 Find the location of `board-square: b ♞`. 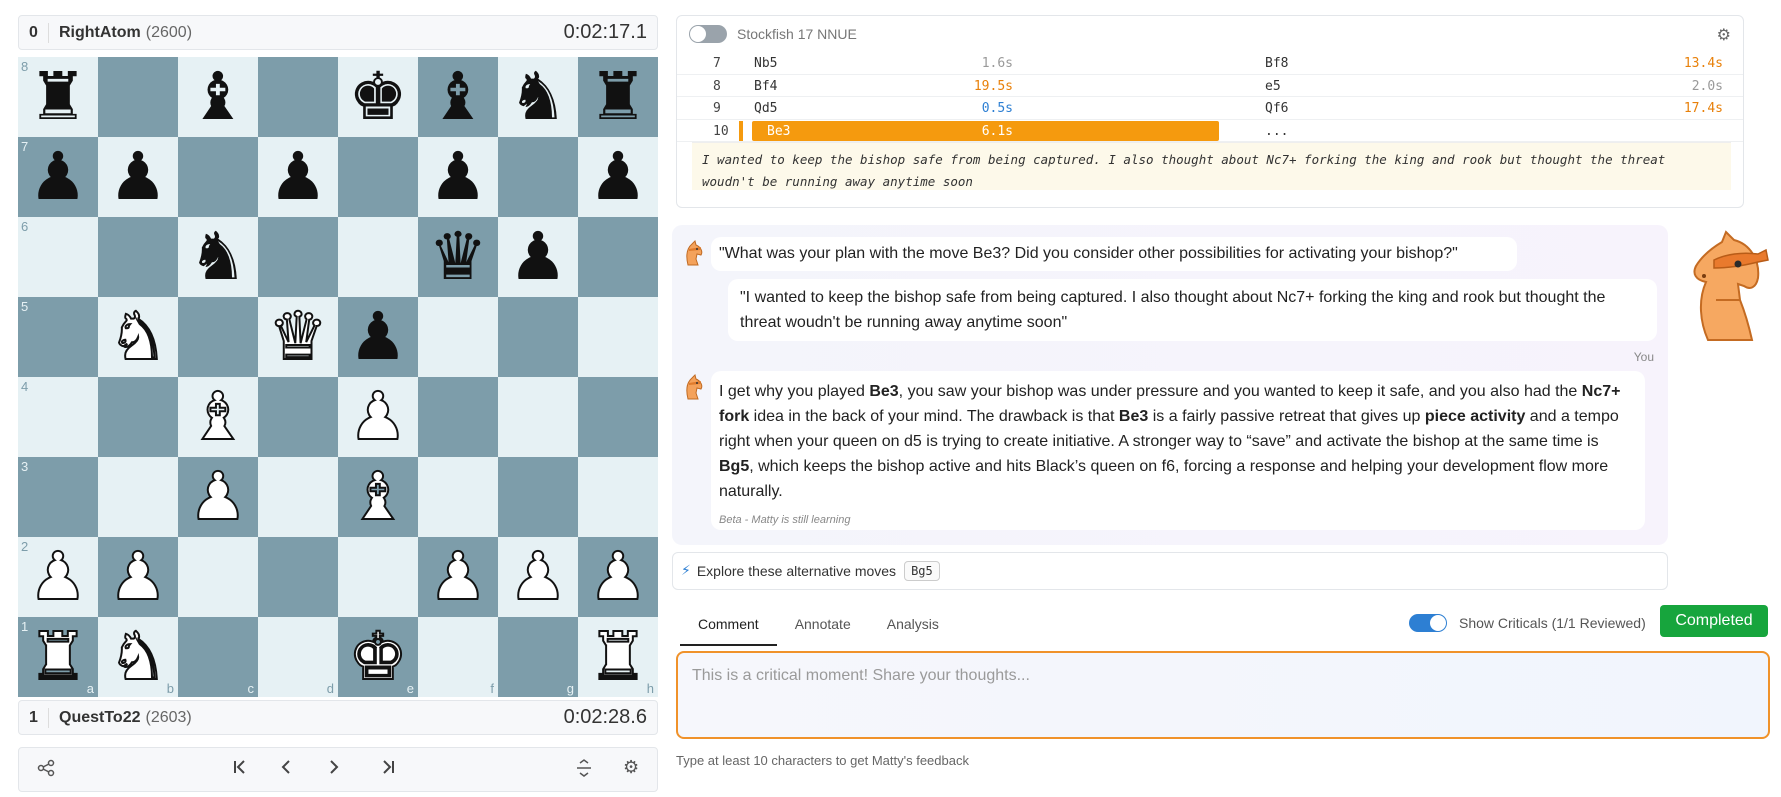

board-square: b ♞ is located at coordinates (138, 657).